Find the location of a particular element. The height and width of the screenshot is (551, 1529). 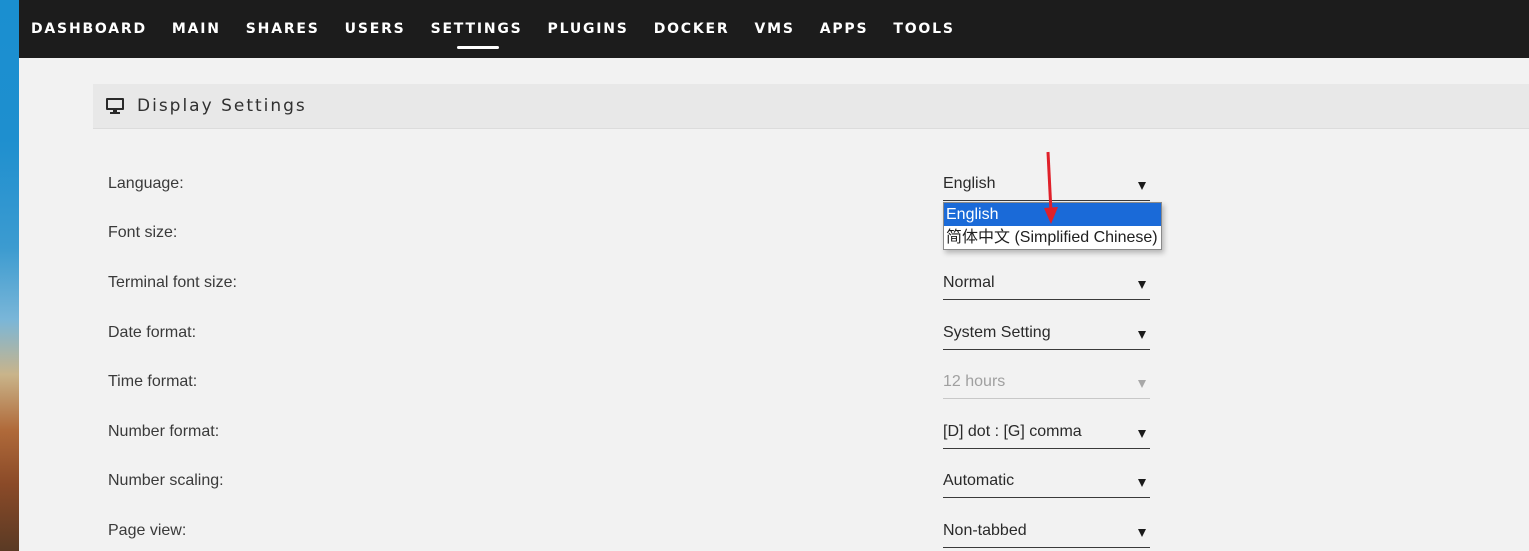

nav-docker: DOCKER is located at coordinates (692, 29).